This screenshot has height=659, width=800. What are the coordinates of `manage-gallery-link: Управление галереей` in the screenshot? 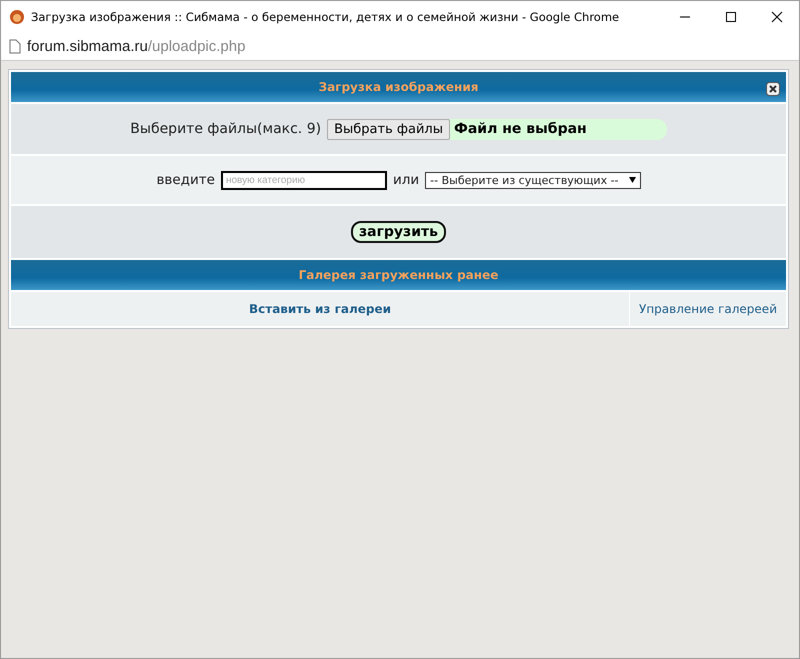 It's located at (708, 309).